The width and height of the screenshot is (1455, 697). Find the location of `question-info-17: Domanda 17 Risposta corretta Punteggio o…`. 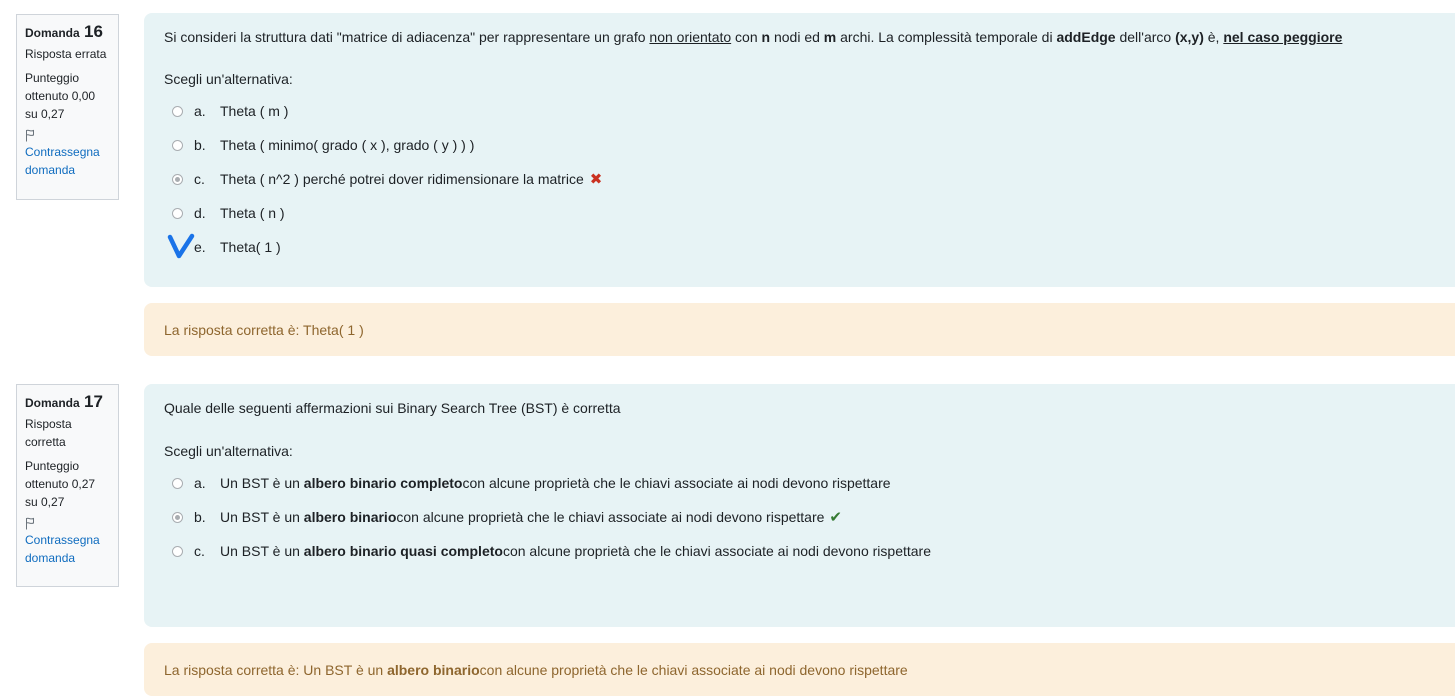

question-info-17: Domanda 17 Risposta corretta Punteggio o… is located at coordinates (67, 485).